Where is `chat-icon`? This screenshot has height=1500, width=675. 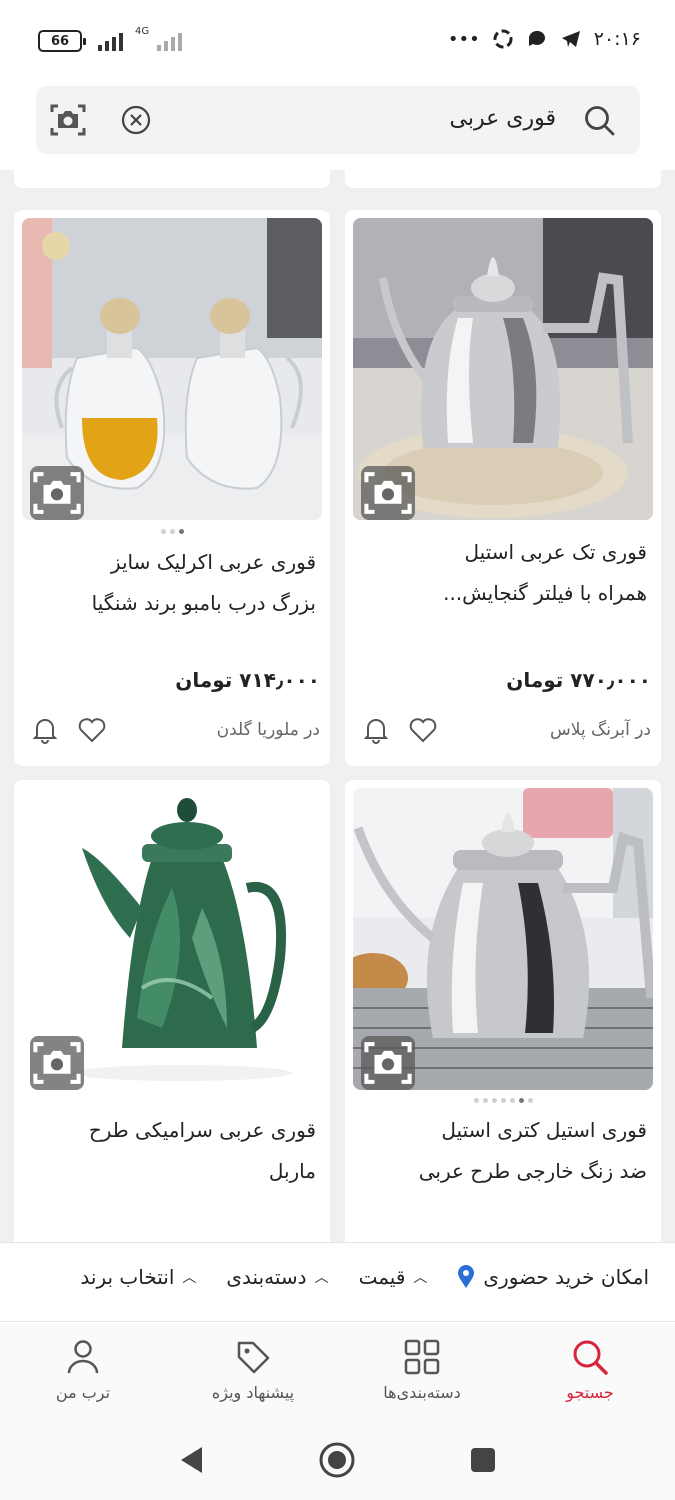 chat-icon is located at coordinates (536, 38).